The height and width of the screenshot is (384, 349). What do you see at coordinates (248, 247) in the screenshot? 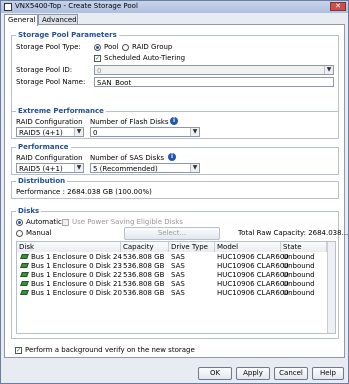
I see `column-header-model: Model` at bounding box center [248, 247].